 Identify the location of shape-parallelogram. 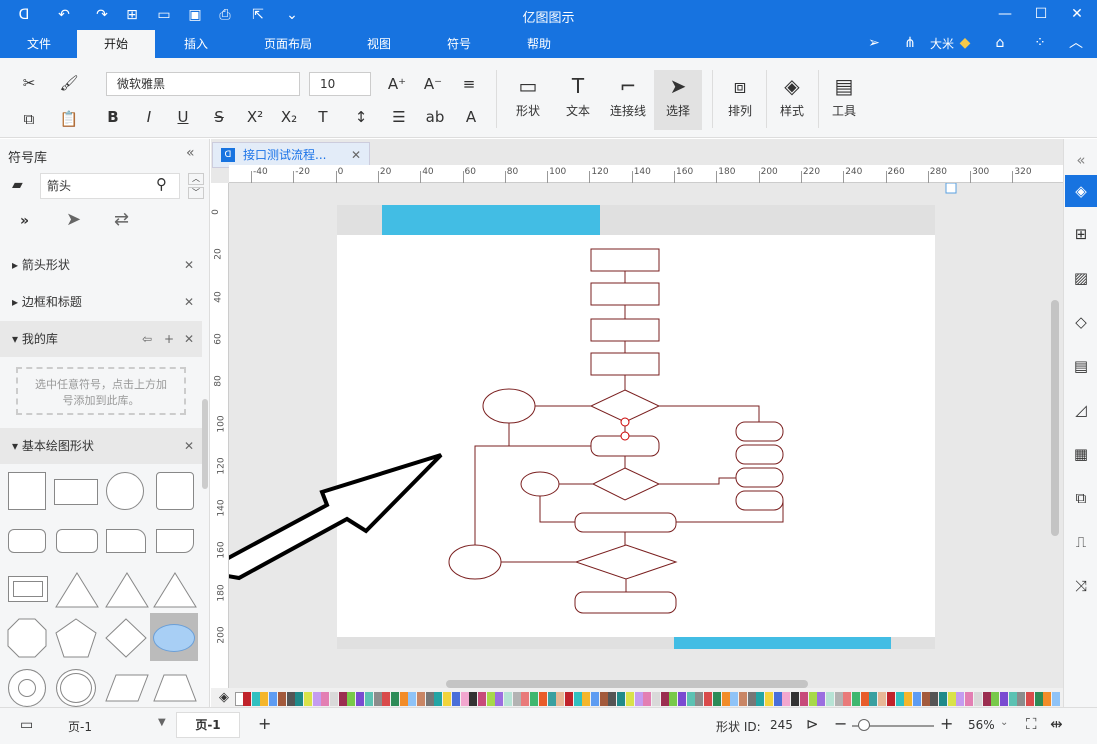
(127, 688).